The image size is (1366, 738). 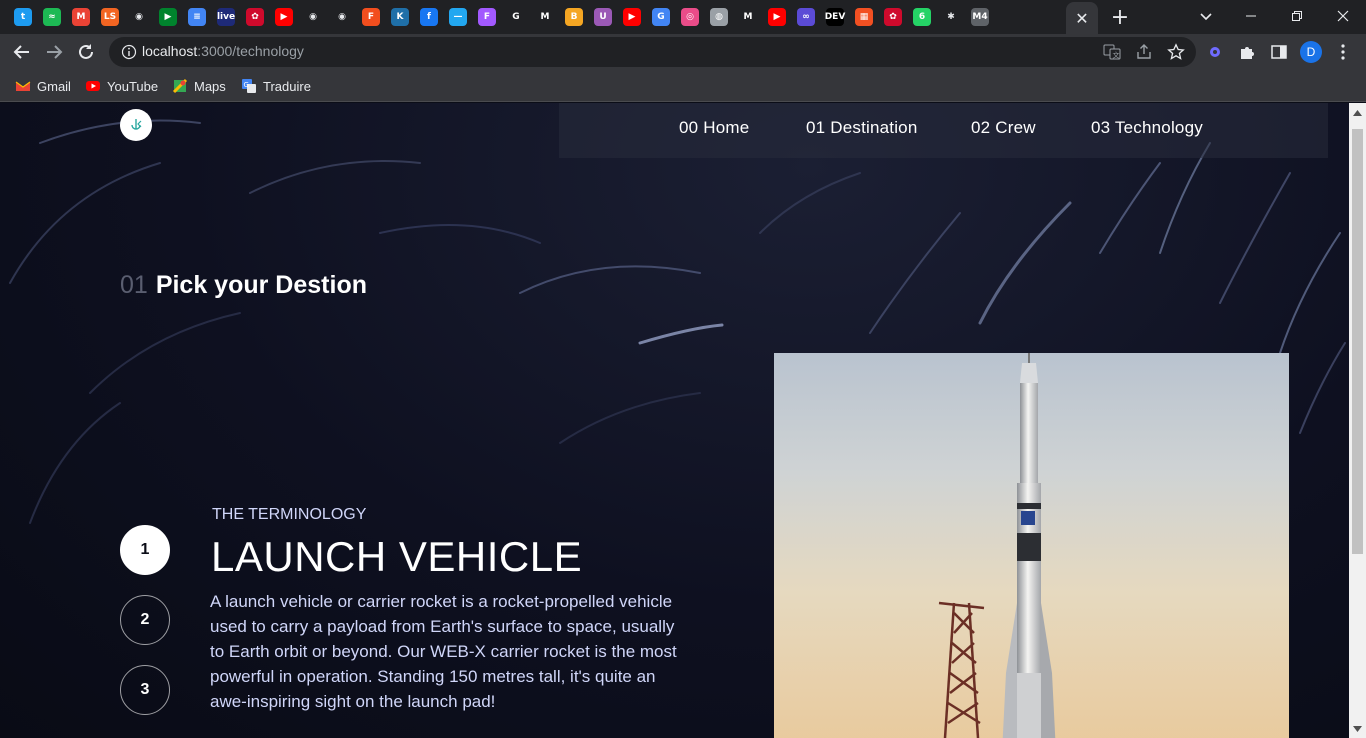 What do you see at coordinates (1279, 52) in the screenshot?
I see `side-panel-icon` at bounding box center [1279, 52].